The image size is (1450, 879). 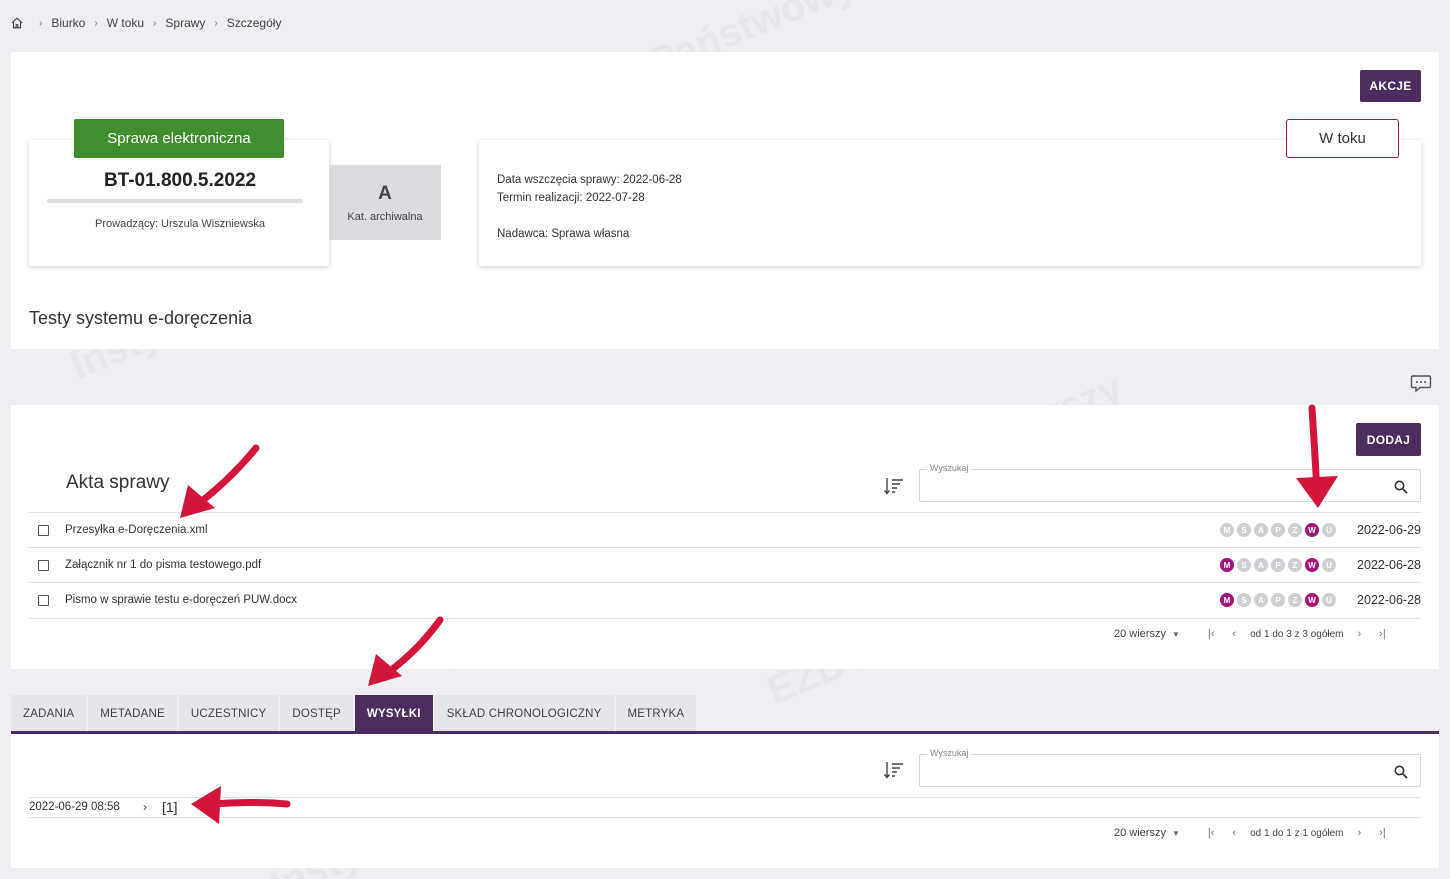 What do you see at coordinates (125, 23) in the screenshot?
I see `breadcrumb-item: W toku` at bounding box center [125, 23].